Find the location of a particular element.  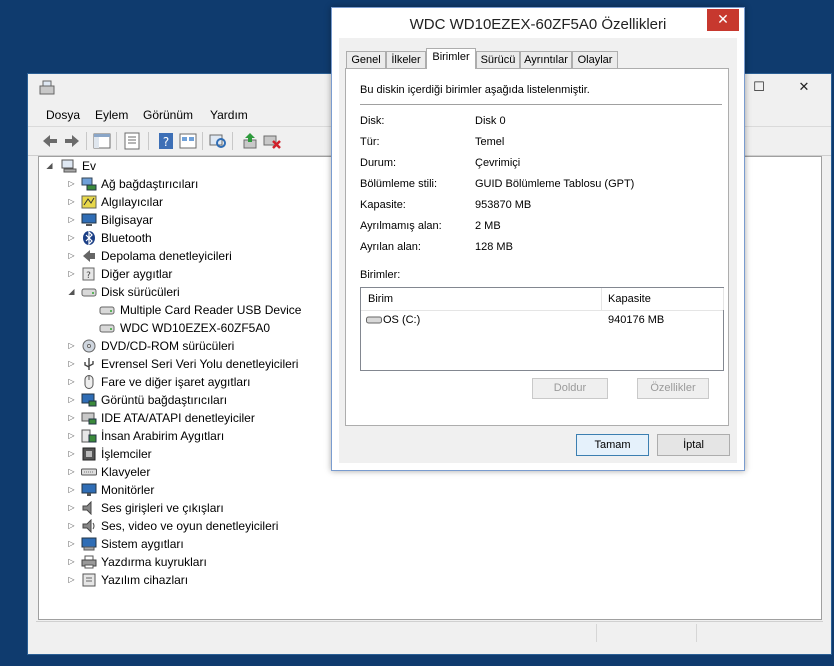

category-label: Evrensel Seri Veri Yolu denetleyicileri is located at coordinates (200, 364).